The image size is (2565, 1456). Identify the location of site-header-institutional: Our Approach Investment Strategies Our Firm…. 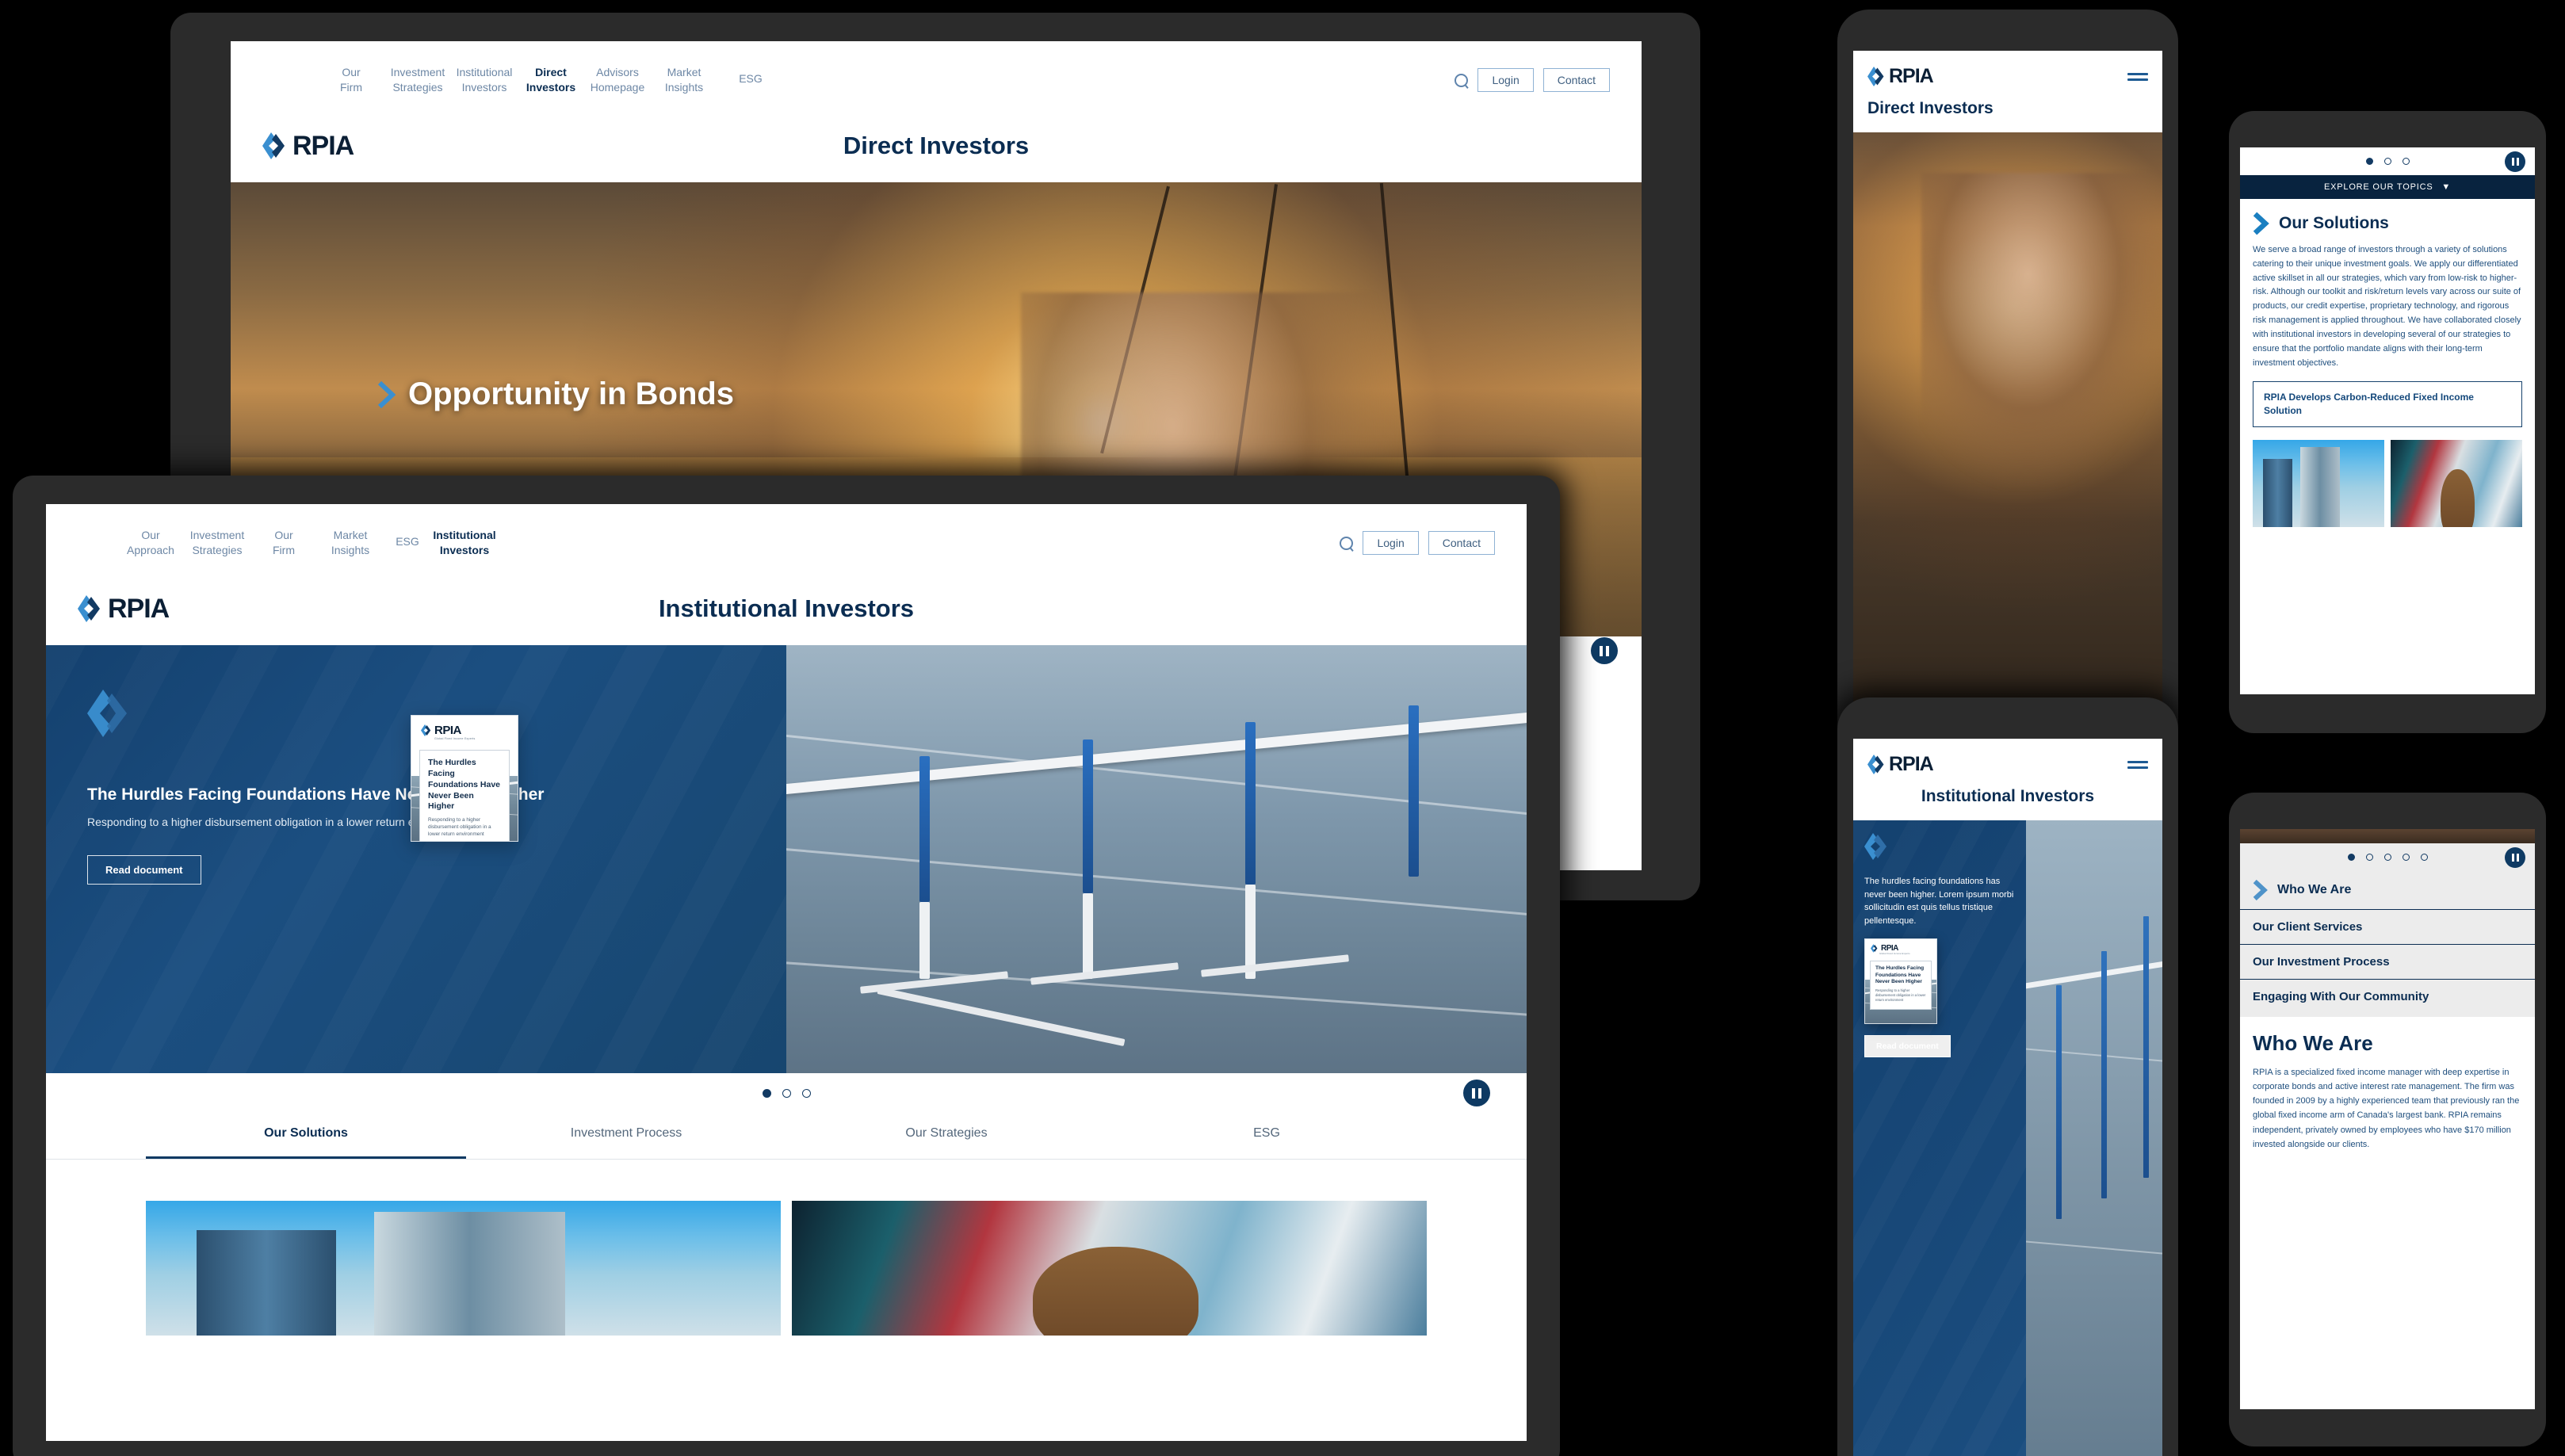
(786, 538).